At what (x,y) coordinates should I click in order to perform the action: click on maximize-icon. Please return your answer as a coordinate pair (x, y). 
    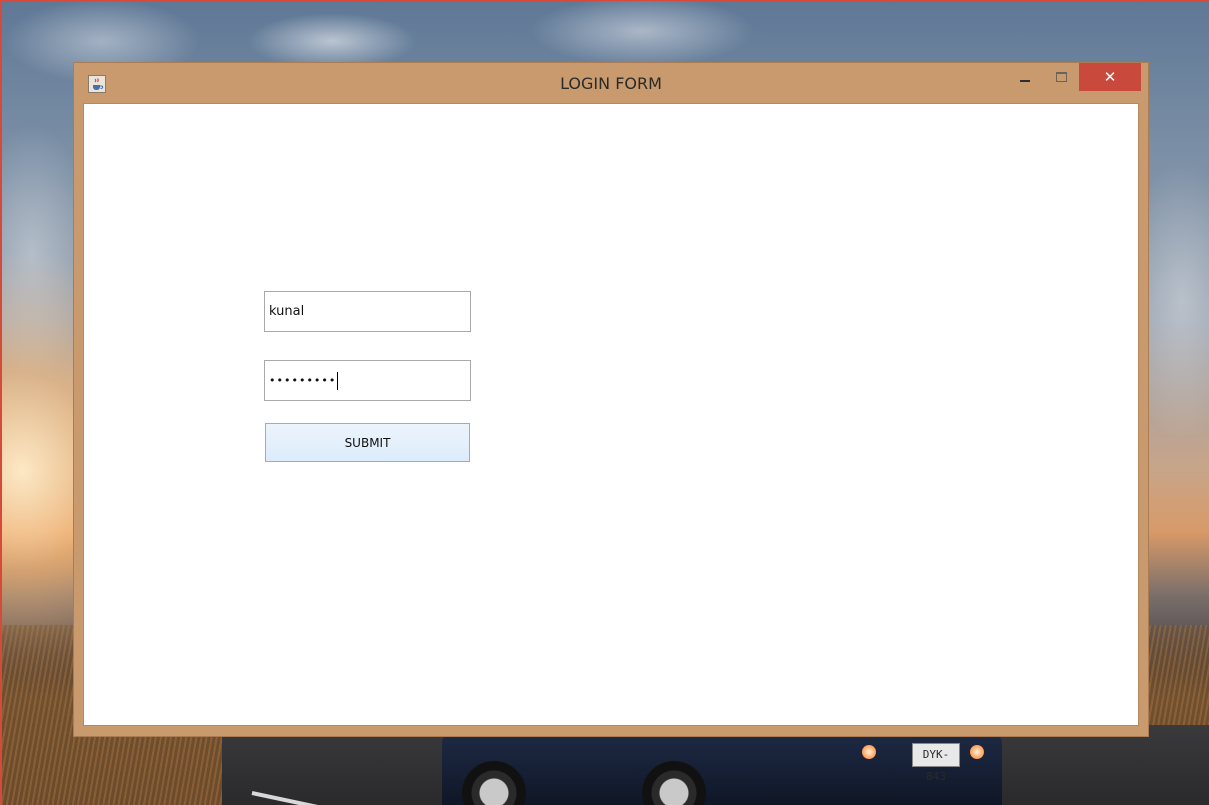
    Looking at the image, I should click on (1061, 77).